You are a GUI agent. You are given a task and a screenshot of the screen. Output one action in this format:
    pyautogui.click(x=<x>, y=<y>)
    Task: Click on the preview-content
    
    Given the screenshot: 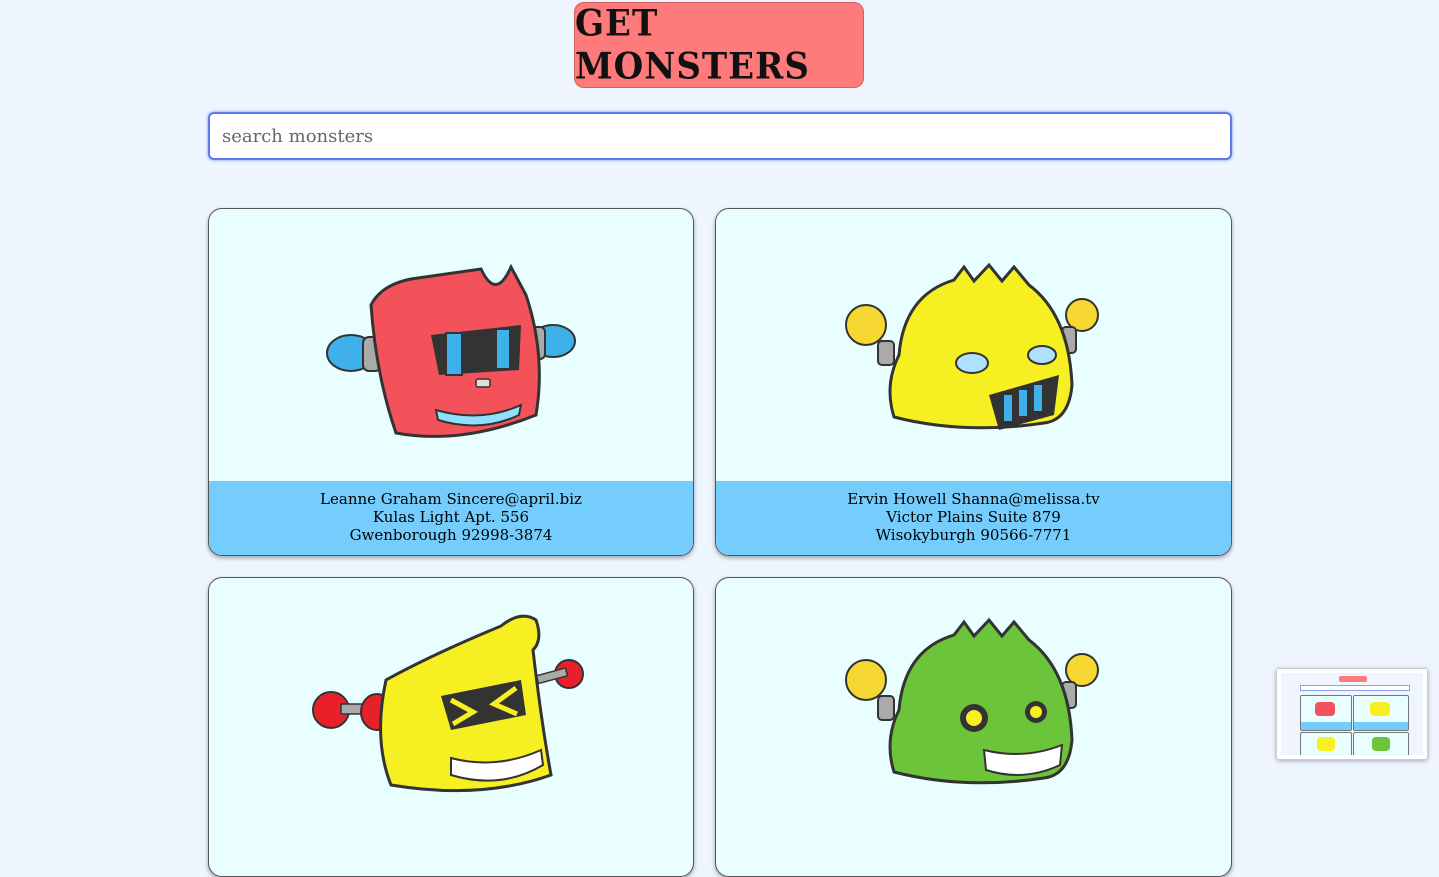 What is the action you would take?
    pyautogui.click(x=1352, y=714)
    